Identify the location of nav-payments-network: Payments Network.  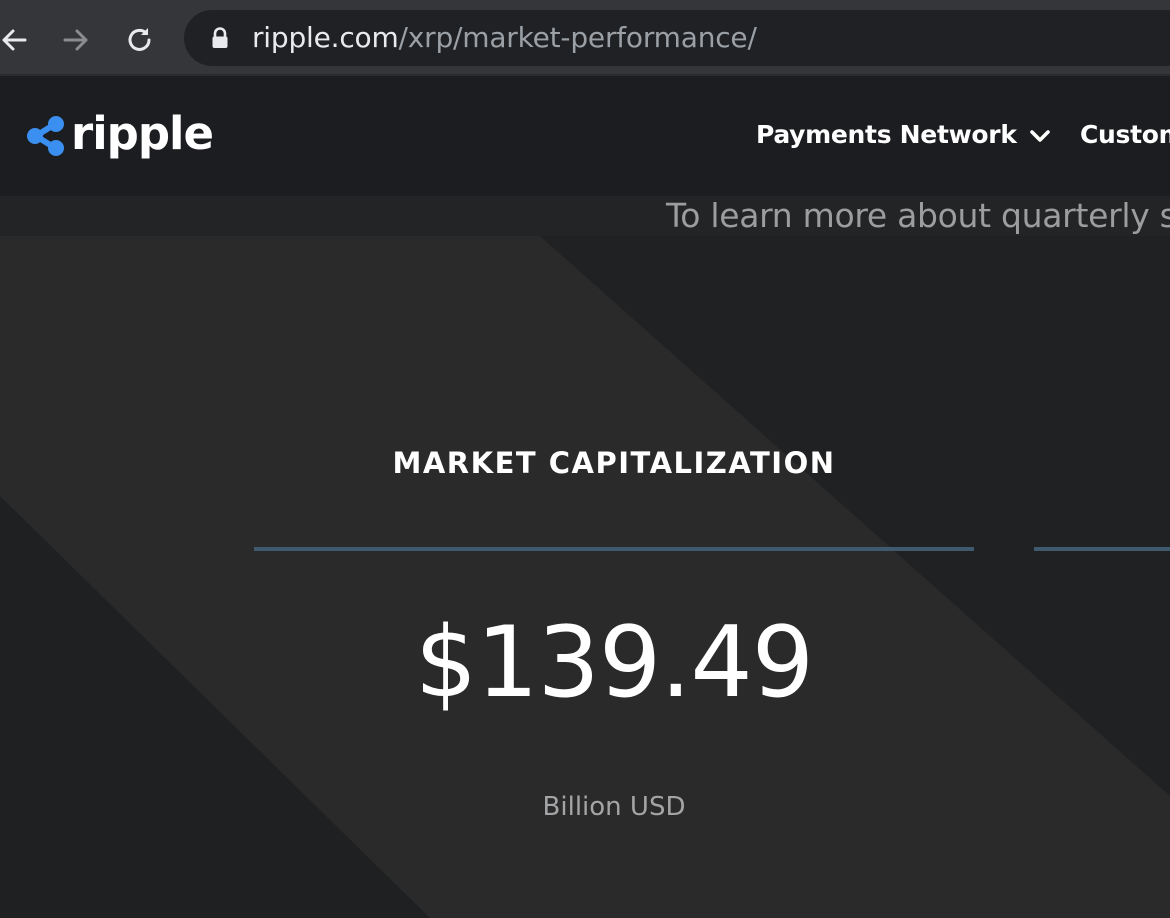
(903, 134).